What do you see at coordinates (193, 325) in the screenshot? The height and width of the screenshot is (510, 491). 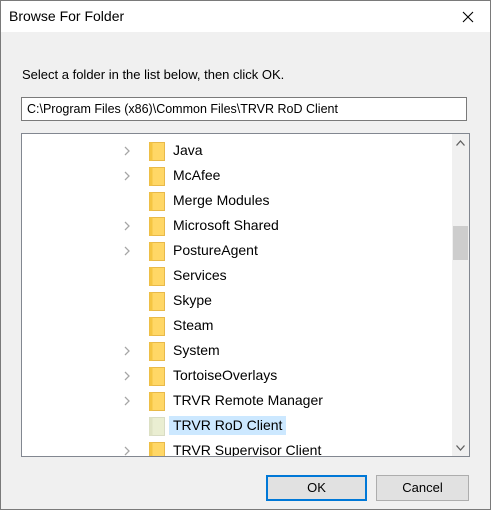 I see `tree-item-label: Steam` at bounding box center [193, 325].